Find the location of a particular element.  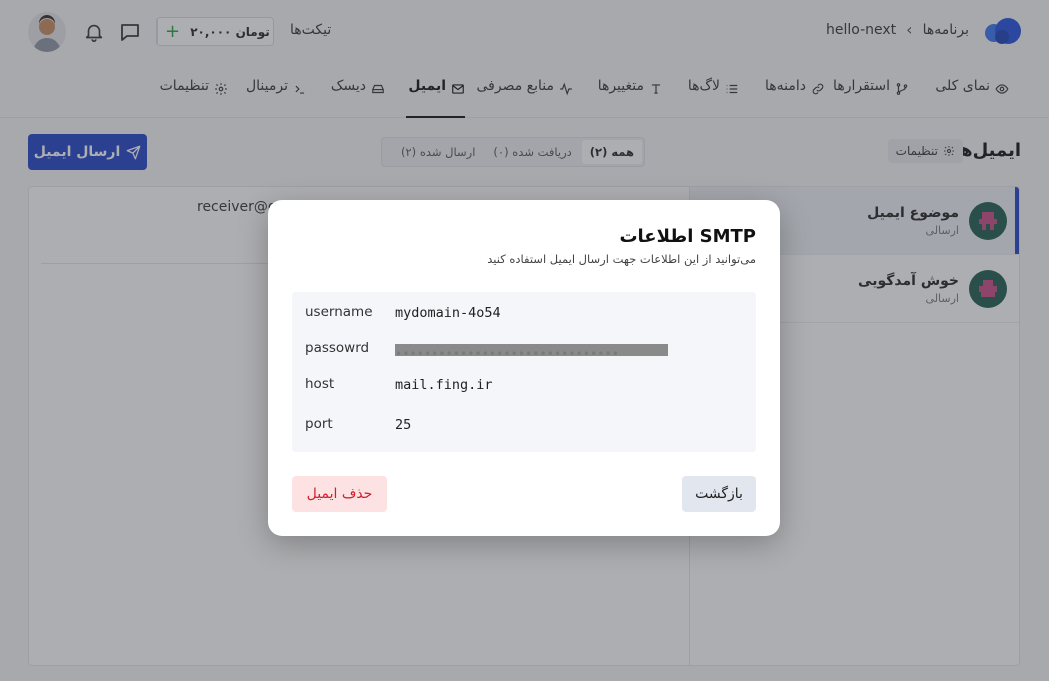

host-label: host is located at coordinates (320, 384).